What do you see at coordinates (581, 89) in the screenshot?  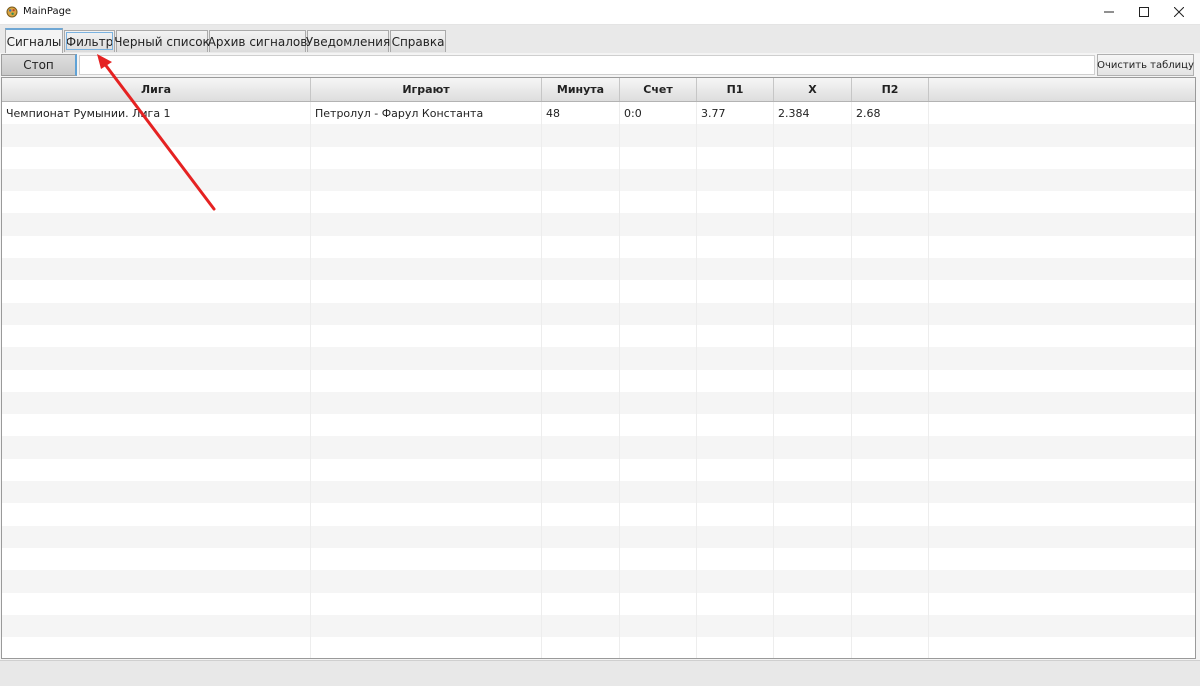 I see `column-header-minute: Минута` at bounding box center [581, 89].